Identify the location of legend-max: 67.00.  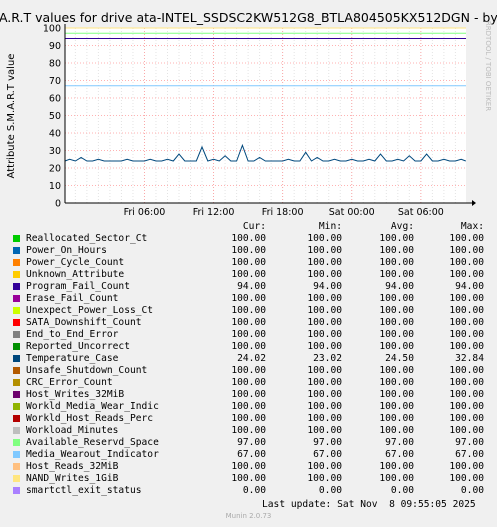
(469, 454).